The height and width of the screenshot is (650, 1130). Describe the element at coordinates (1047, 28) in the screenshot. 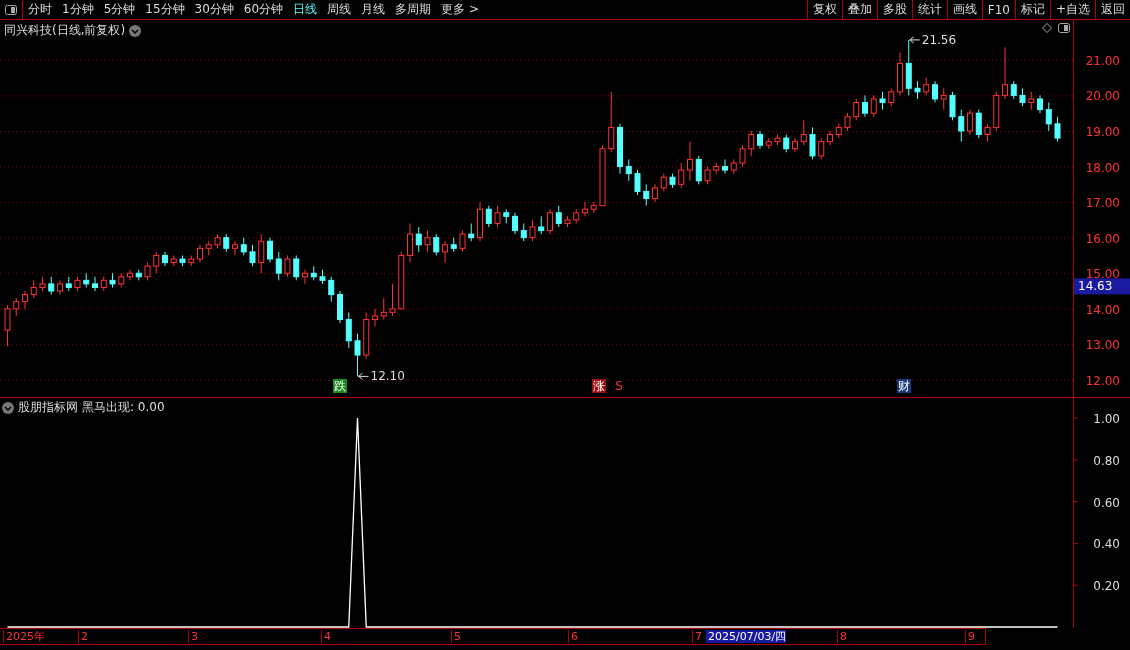

I see `diamond-icon` at that location.